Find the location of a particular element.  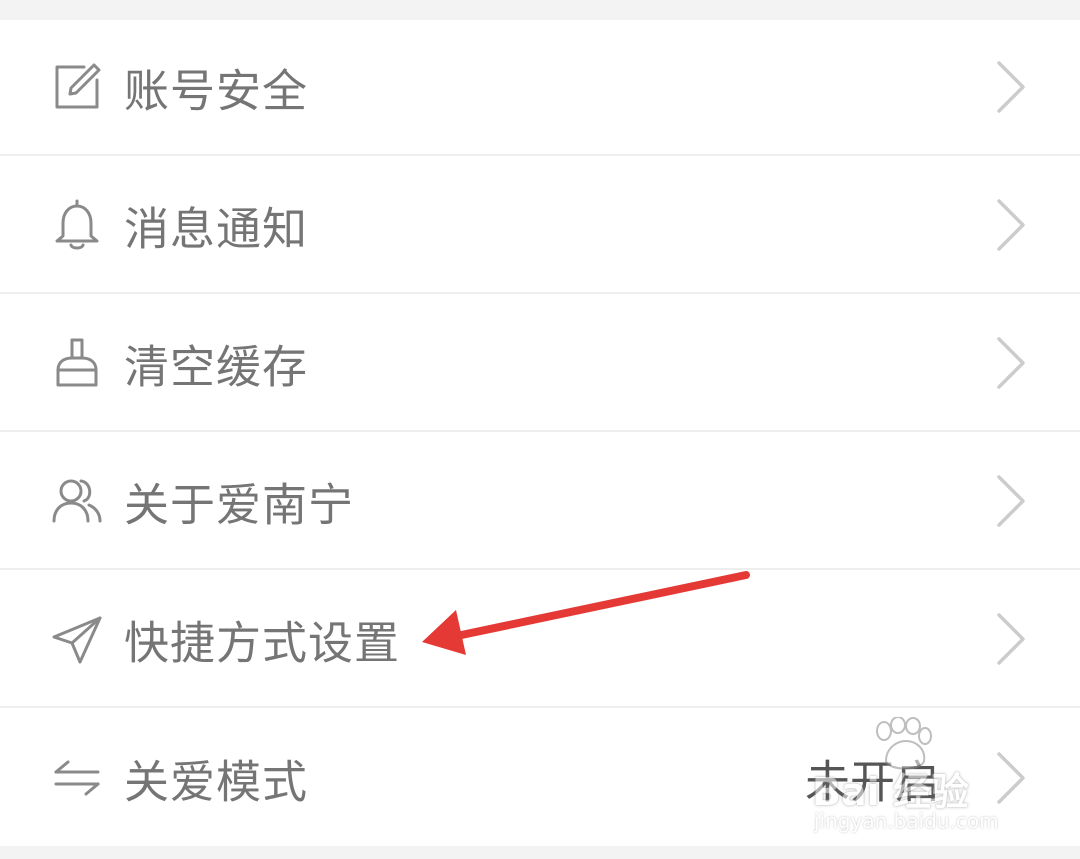

settings-item-label: 账号安全 is located at coordinates (216, 91).